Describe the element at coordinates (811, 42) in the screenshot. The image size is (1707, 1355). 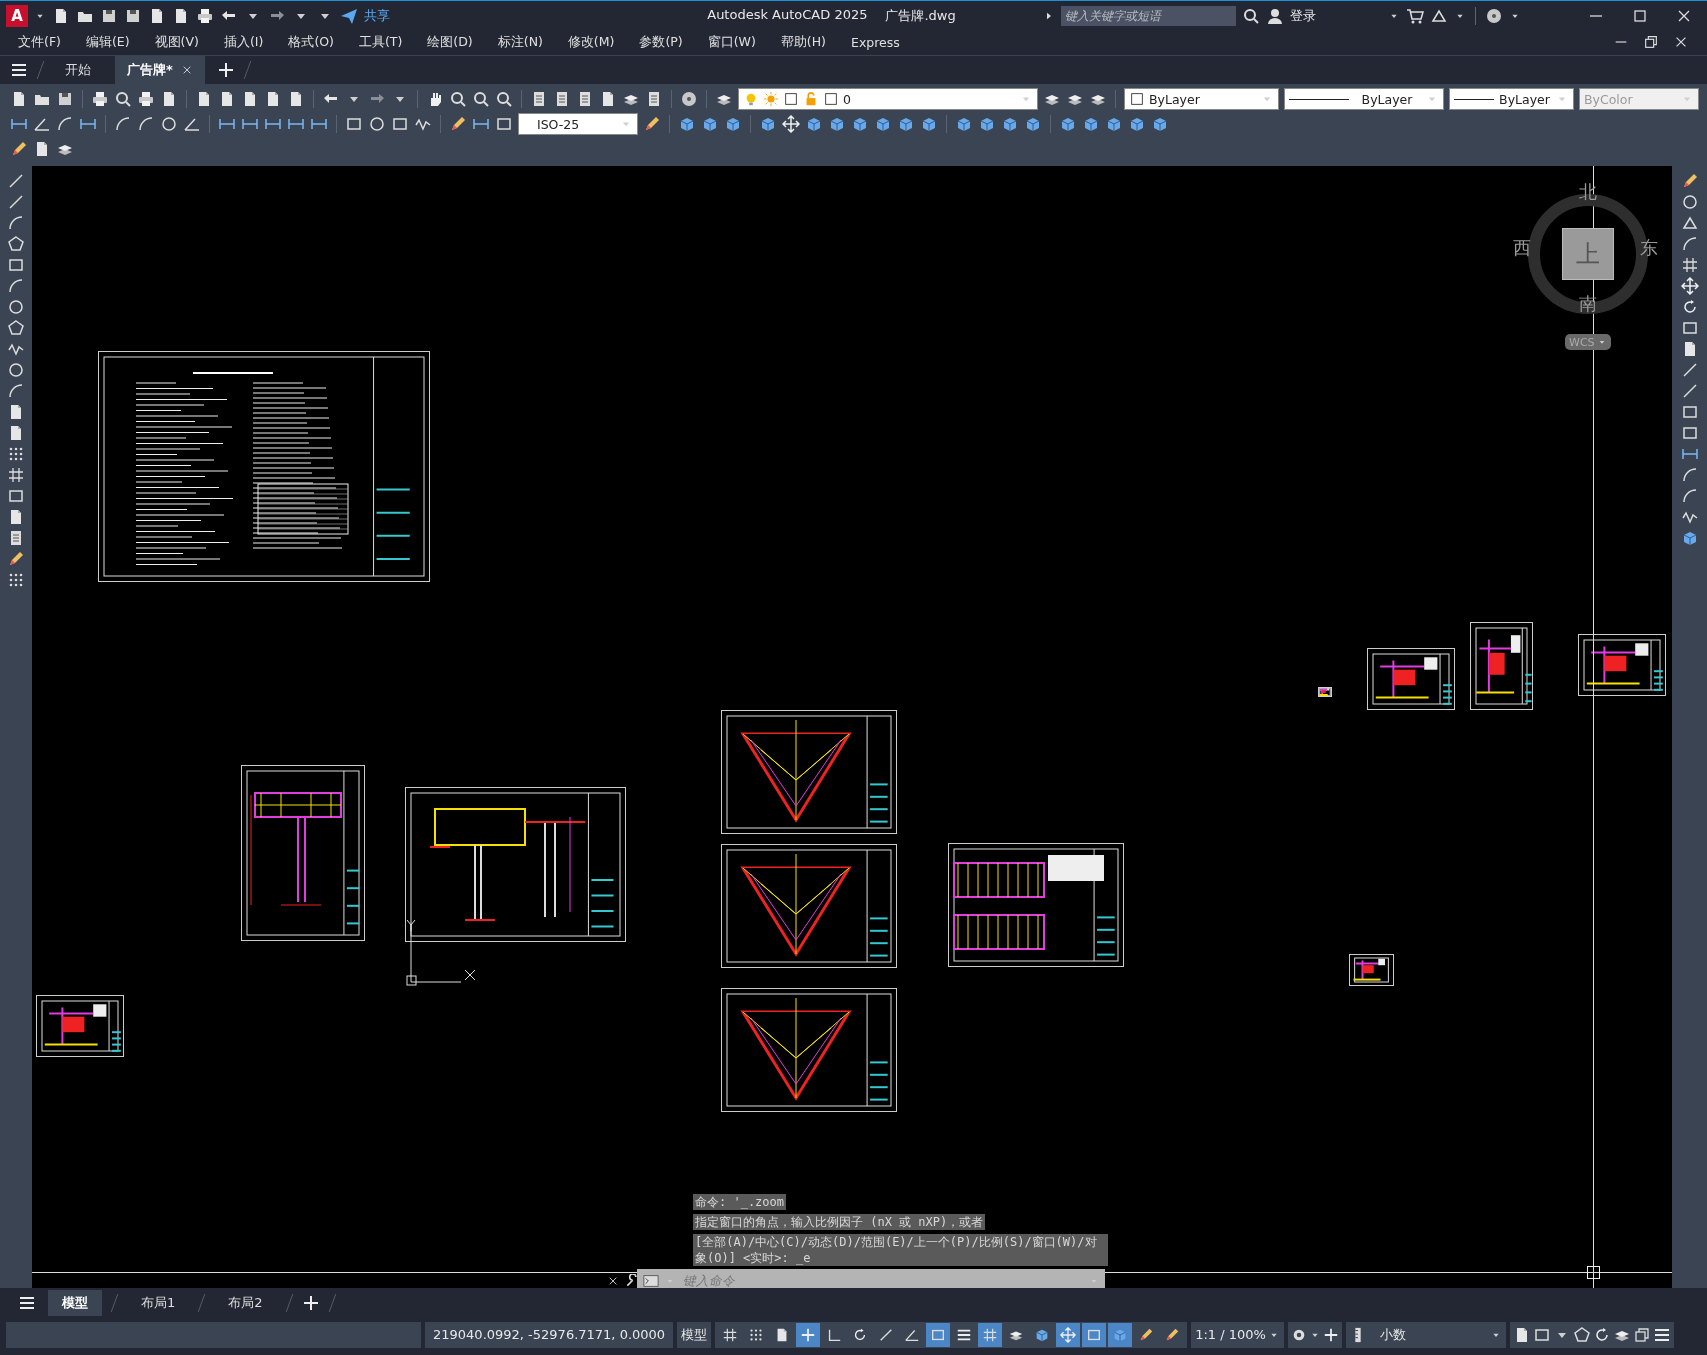
I see `menu-item: 帮助(H)` at that location.